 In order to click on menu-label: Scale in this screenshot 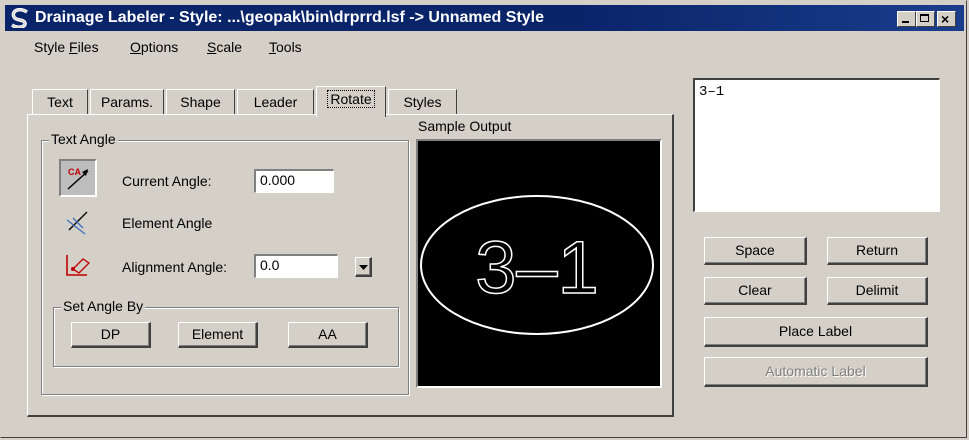, I will do `click(225, 47)`.